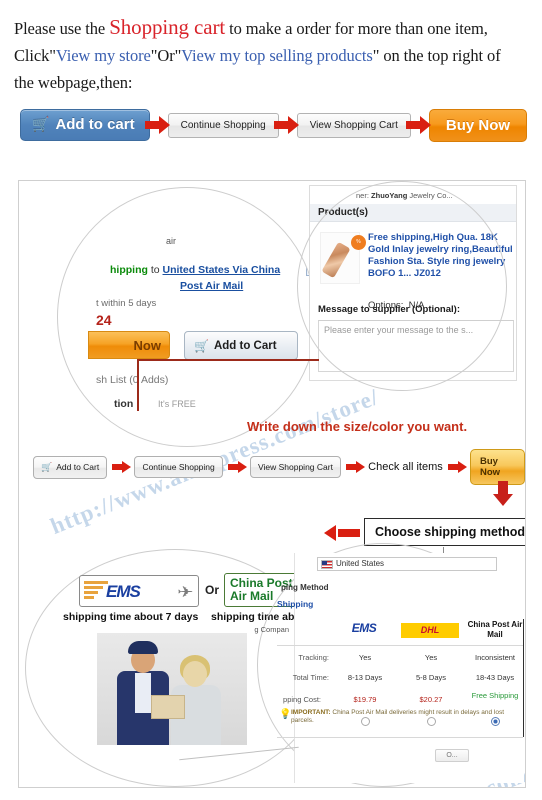 This screenshot has width=542, height=800. I want to click on shipping-to-row: hipping to United States Via China, so click(195, 270).